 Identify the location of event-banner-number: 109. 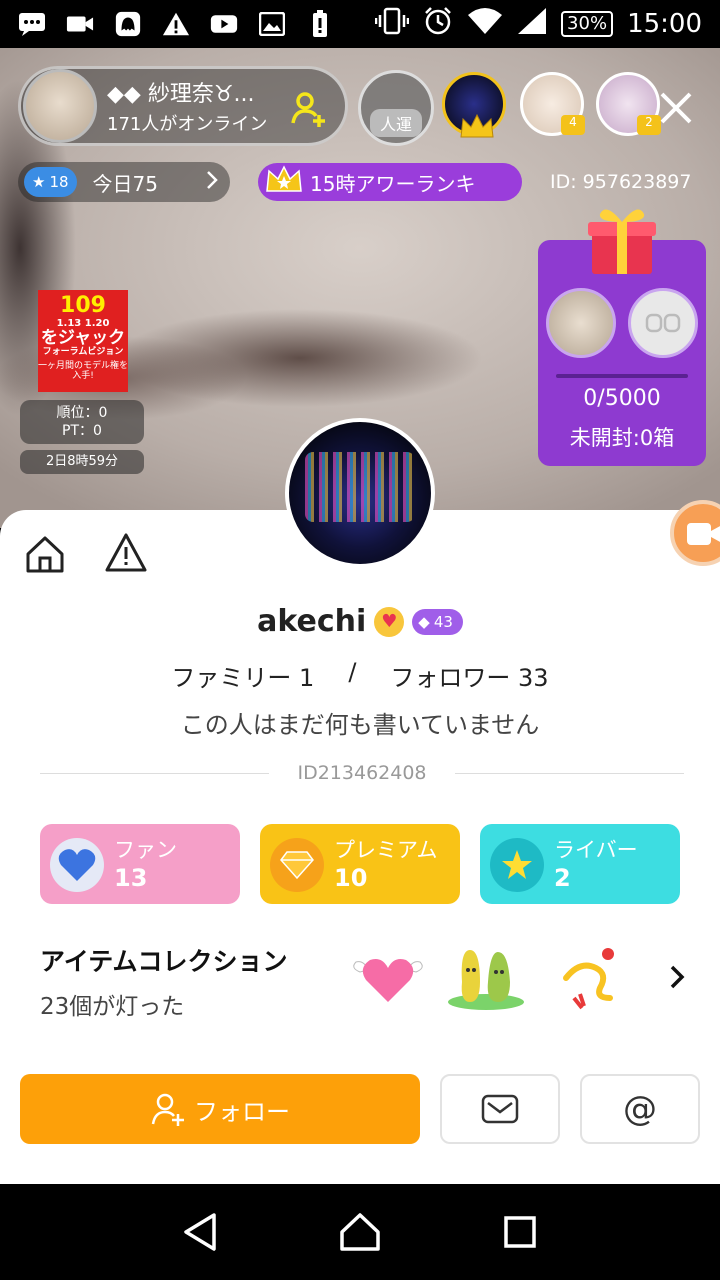
(83, 305).